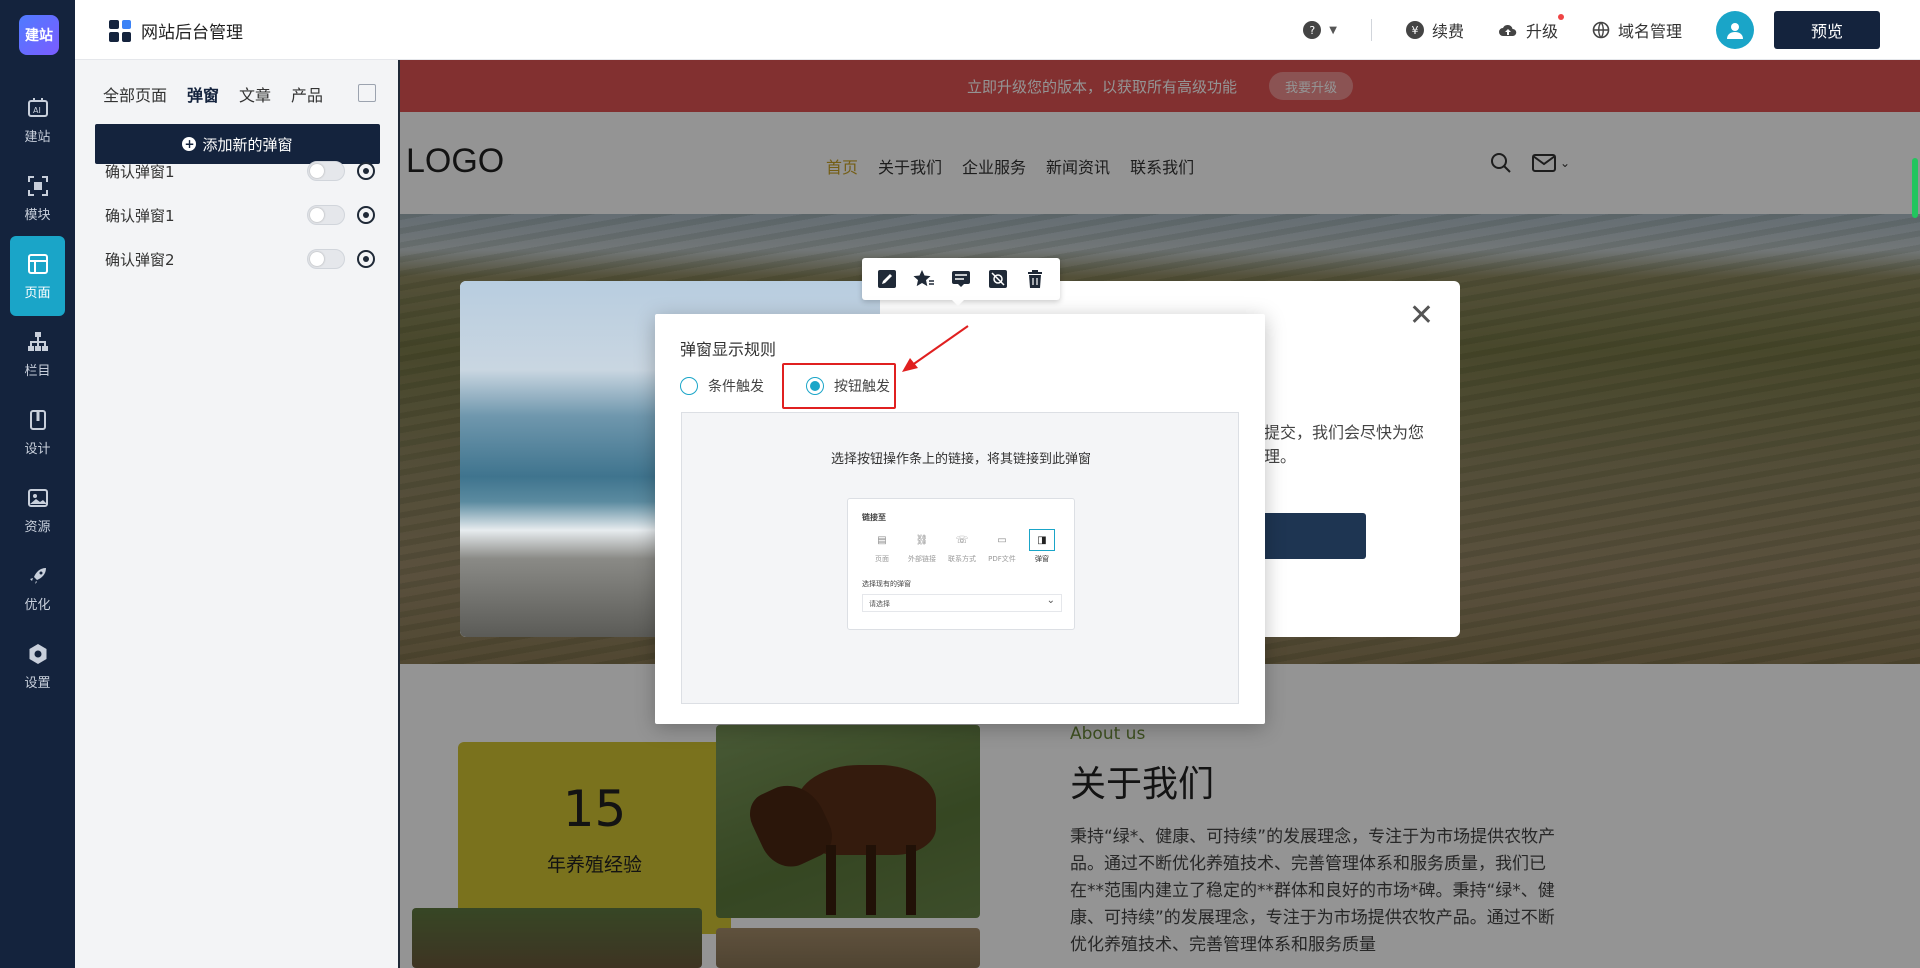  I want to click on tab-all-pages: 全部页面, so click(135, 94).